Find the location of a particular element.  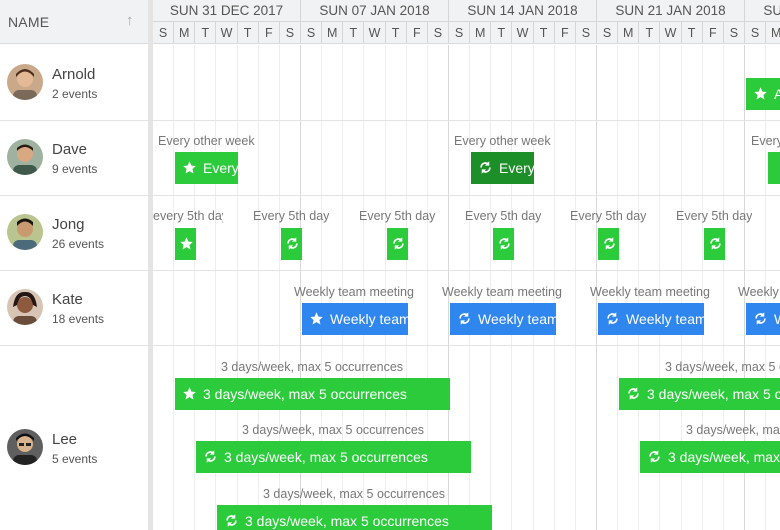

resource-row-dave: Dave 9 events is located at coordinates (74, 157).